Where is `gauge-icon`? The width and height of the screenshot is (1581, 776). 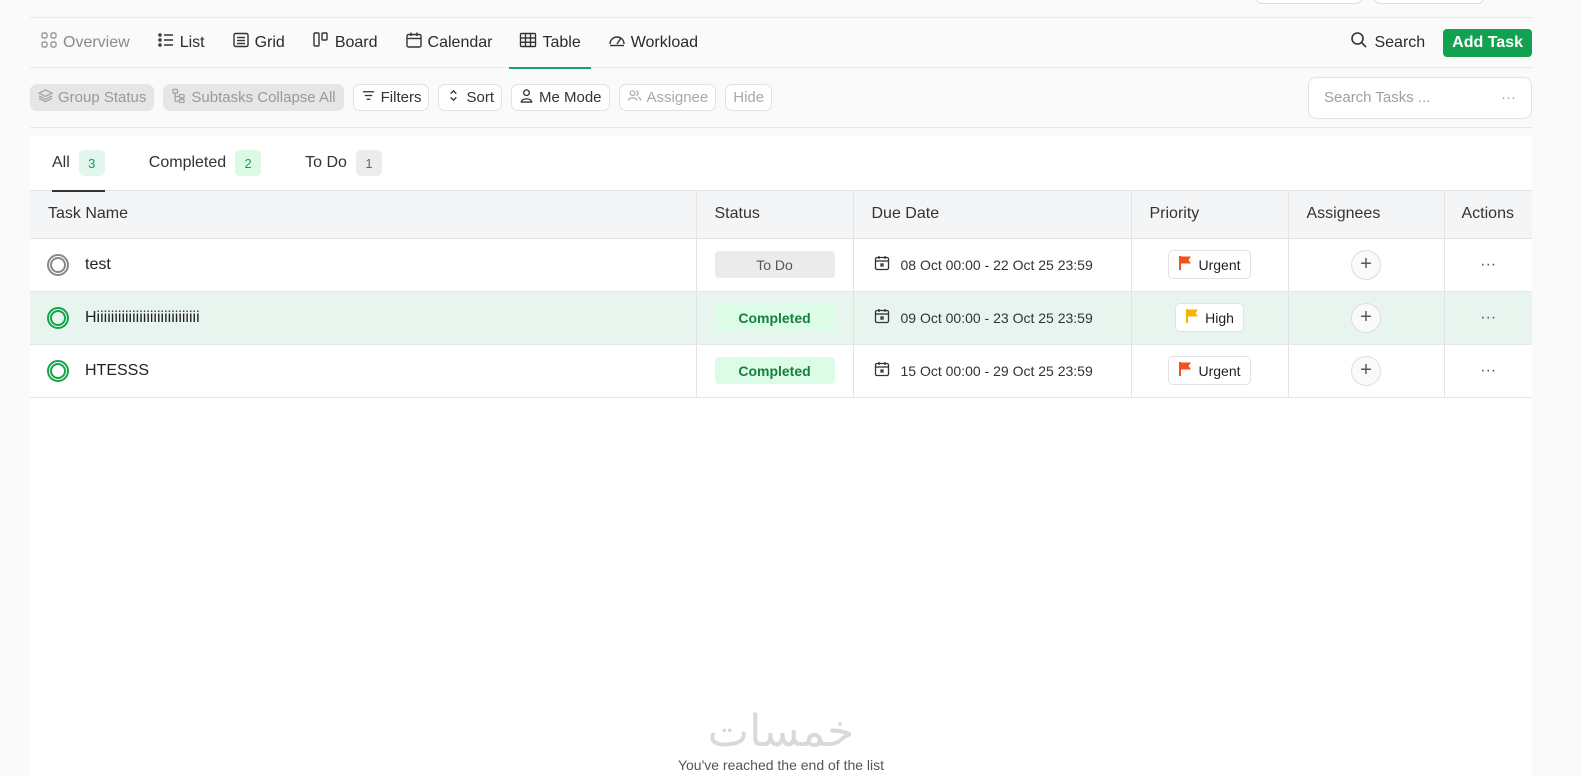 gauge-icon is located at coordinates (617, 42).